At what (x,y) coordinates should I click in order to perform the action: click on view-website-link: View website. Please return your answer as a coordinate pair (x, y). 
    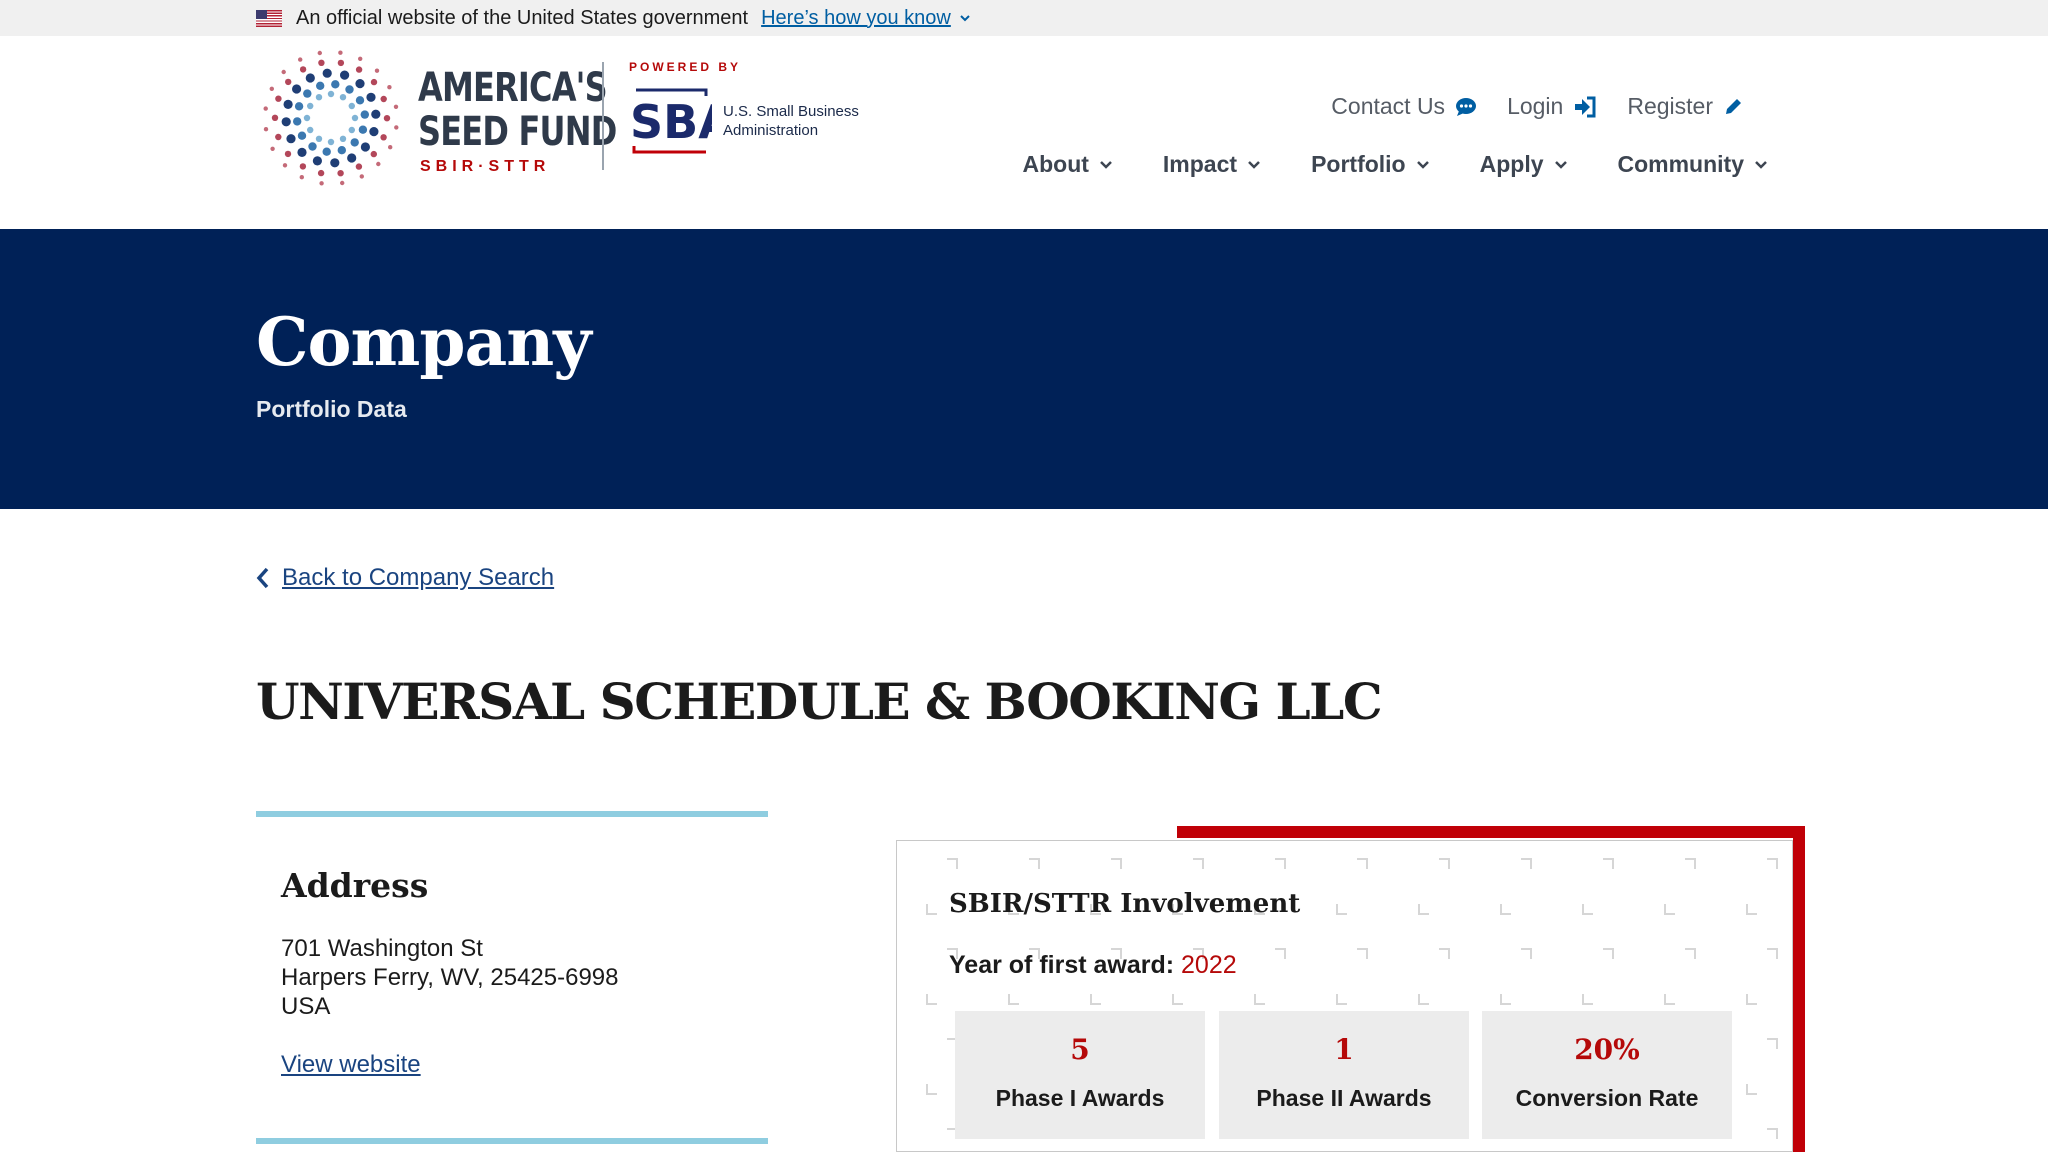
    Looking at the image, I should click on (351, 1065).